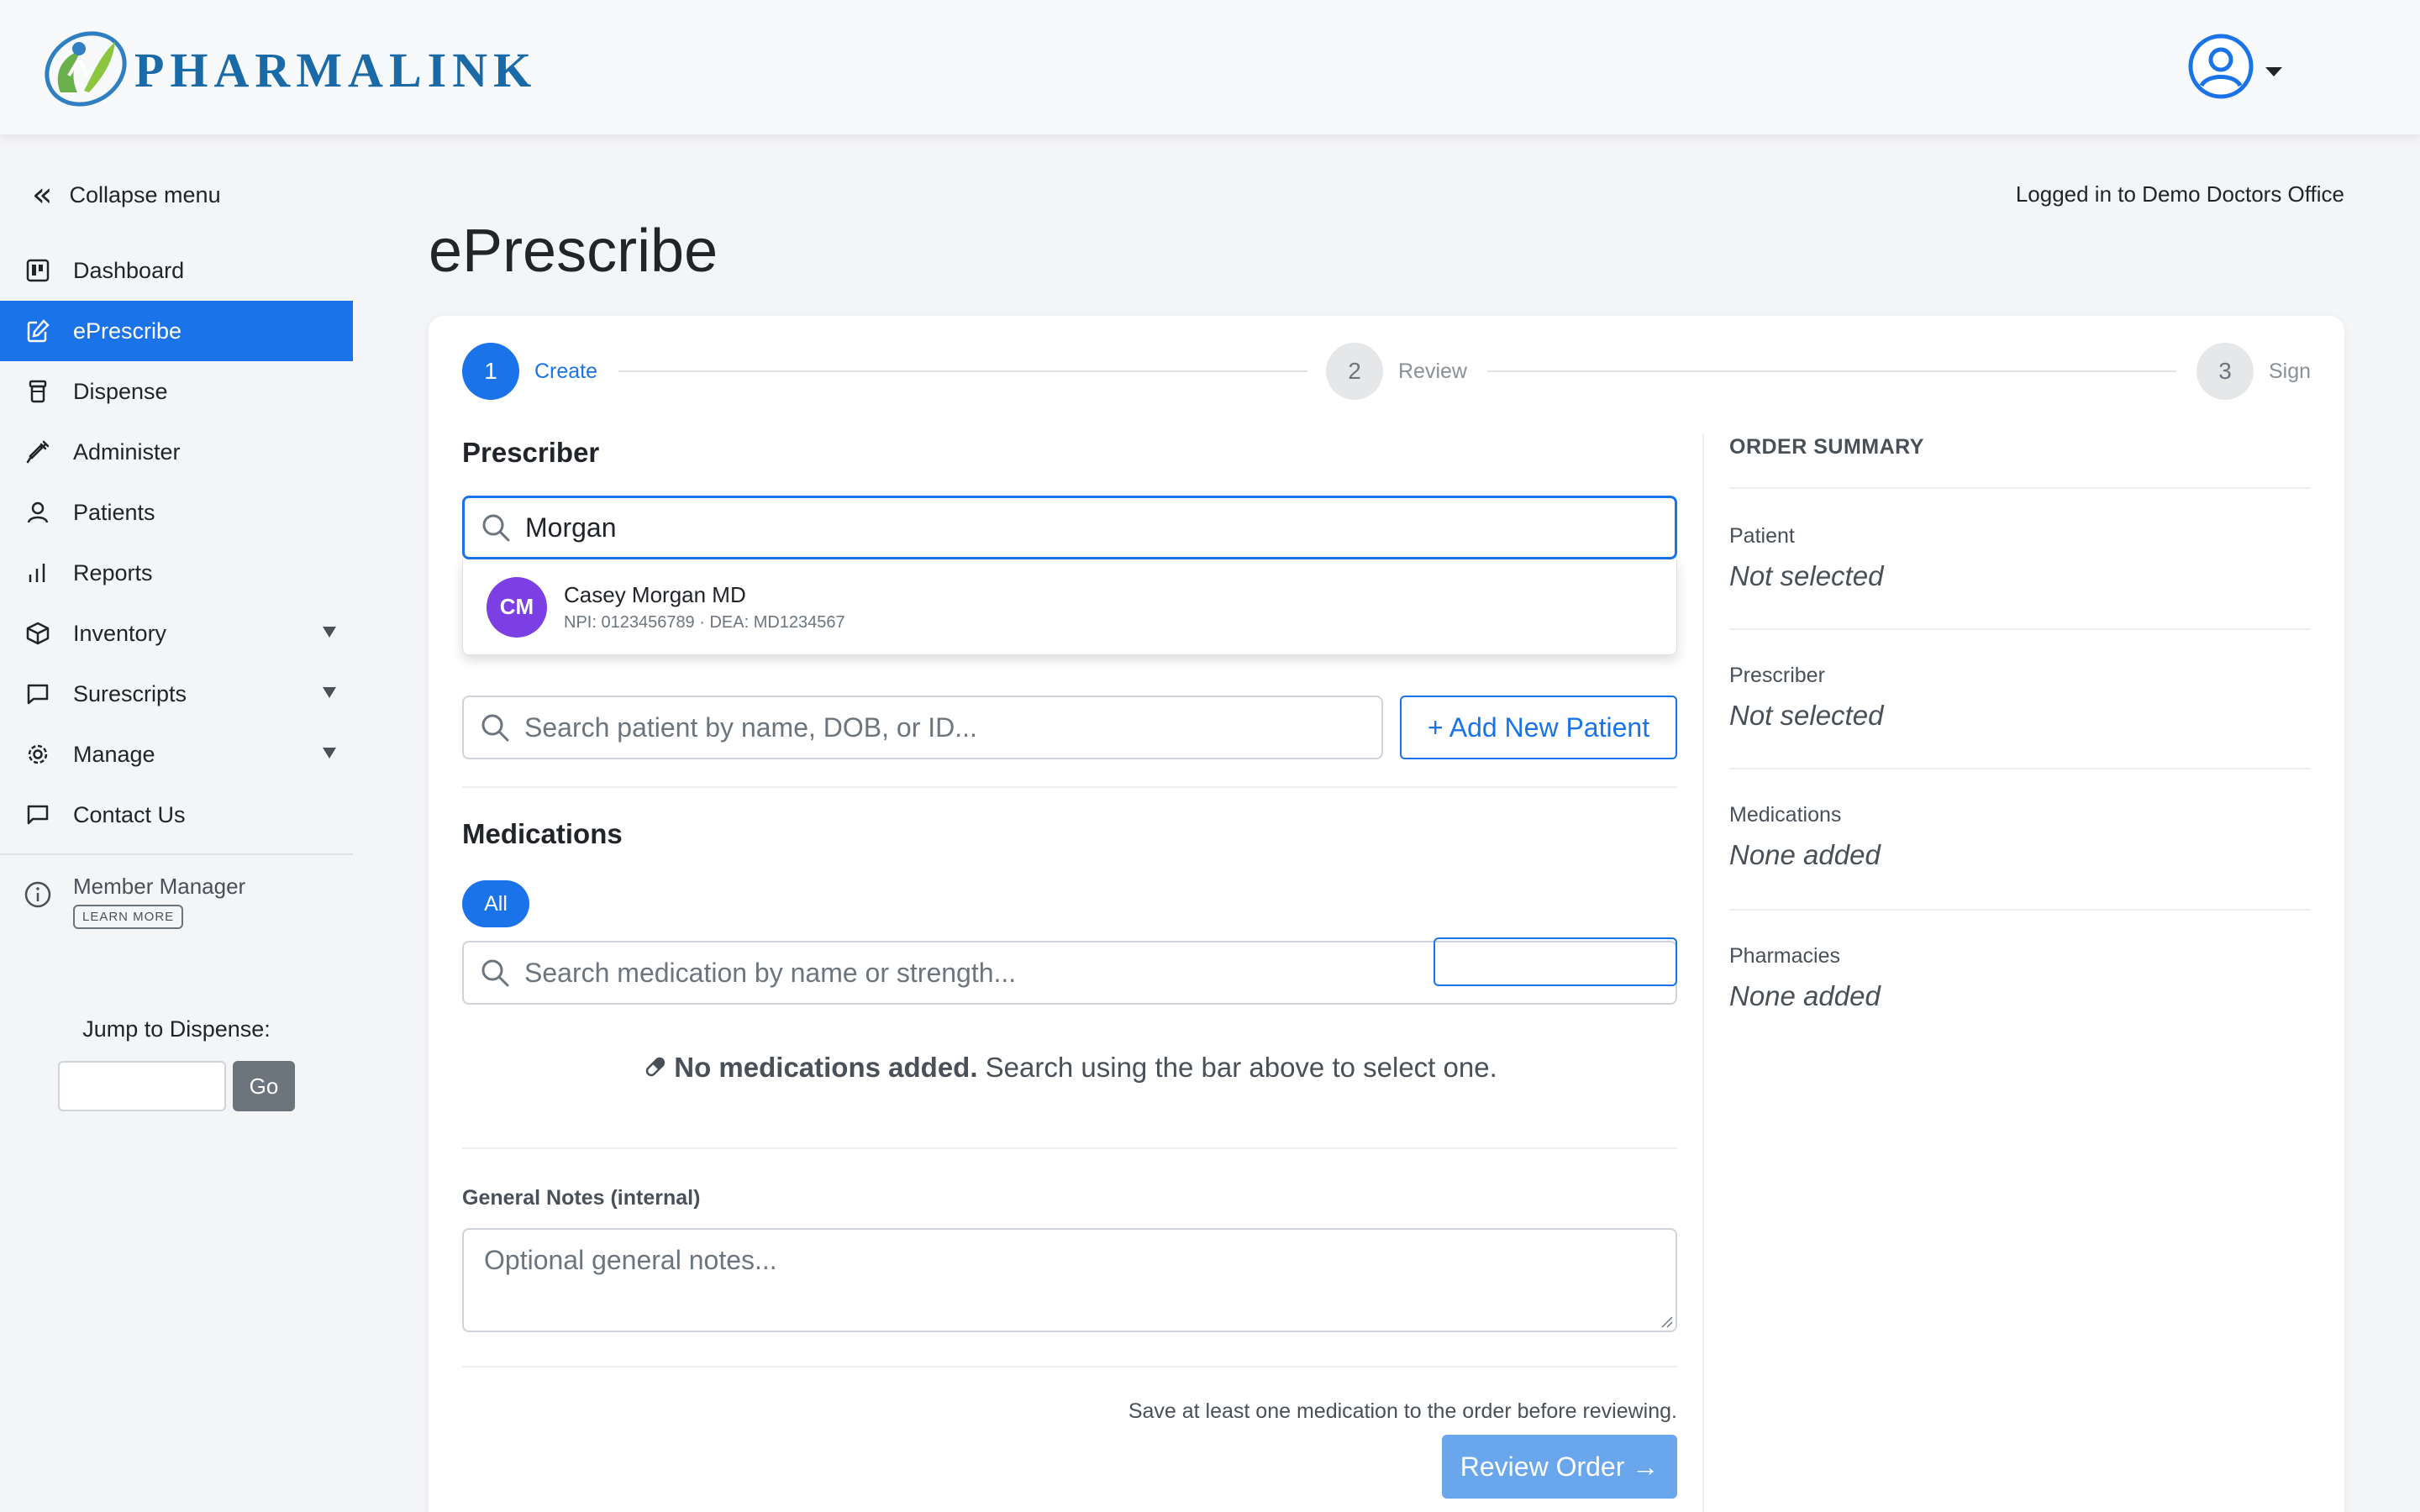 The height and width of the screenshot is (1512, 2420). What do you see at coordinates (1785, 956) in the screenshot?
I see `summary-label: Pharmacies` at bounding box center [1785, 956].